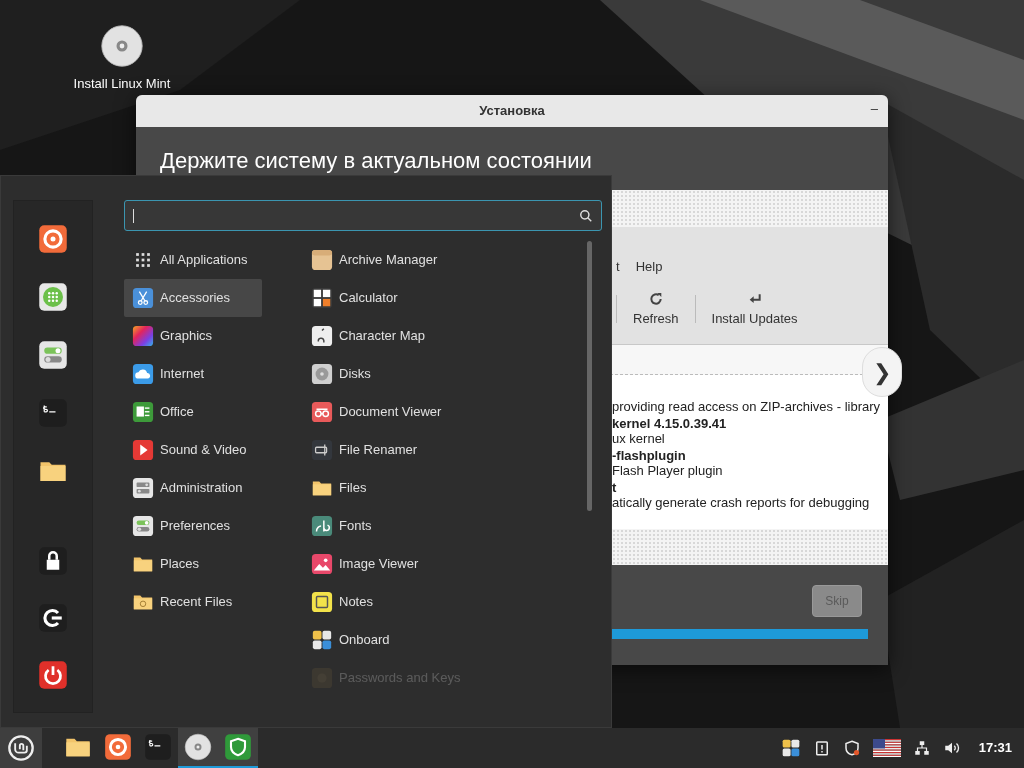  What do you see at coordinates (615, 487) in the screenshot?
I see `package-name: t` at bounding box center [615, 487].